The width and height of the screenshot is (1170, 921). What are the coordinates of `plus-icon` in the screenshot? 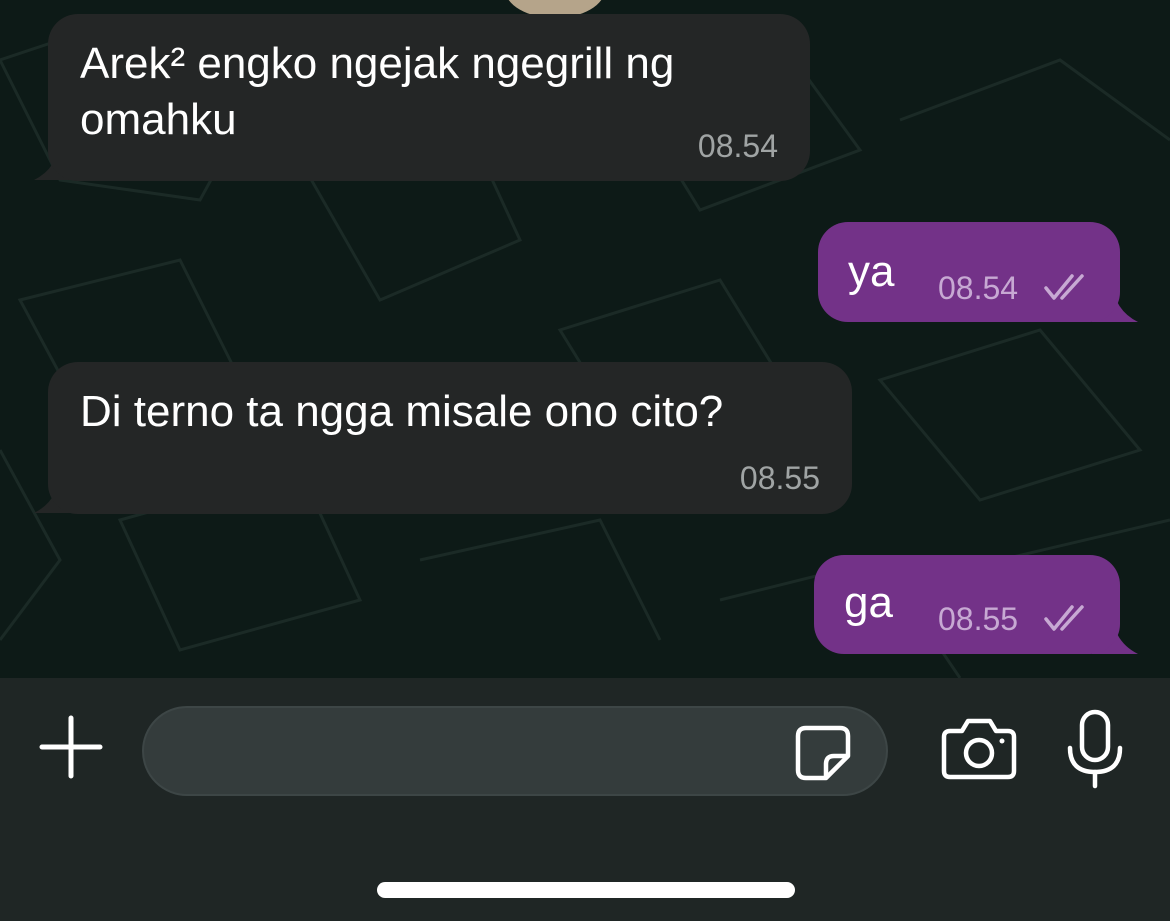 It's located at (71, 747).